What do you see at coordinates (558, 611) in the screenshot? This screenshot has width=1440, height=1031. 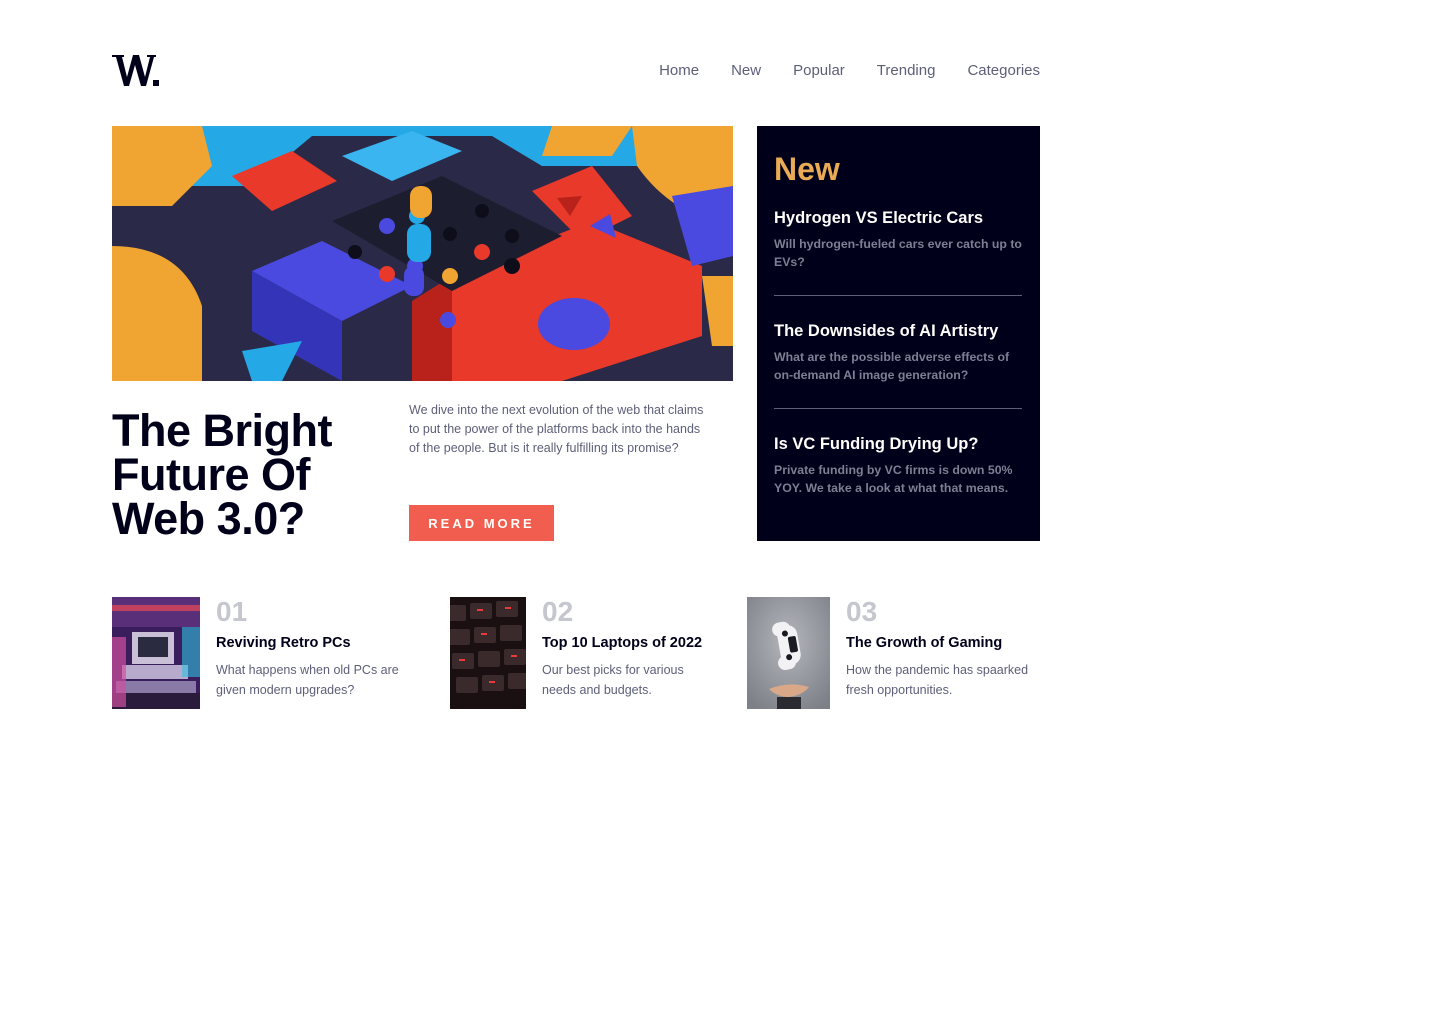 I see `article-number: 02` at bounding box center [558, 611].